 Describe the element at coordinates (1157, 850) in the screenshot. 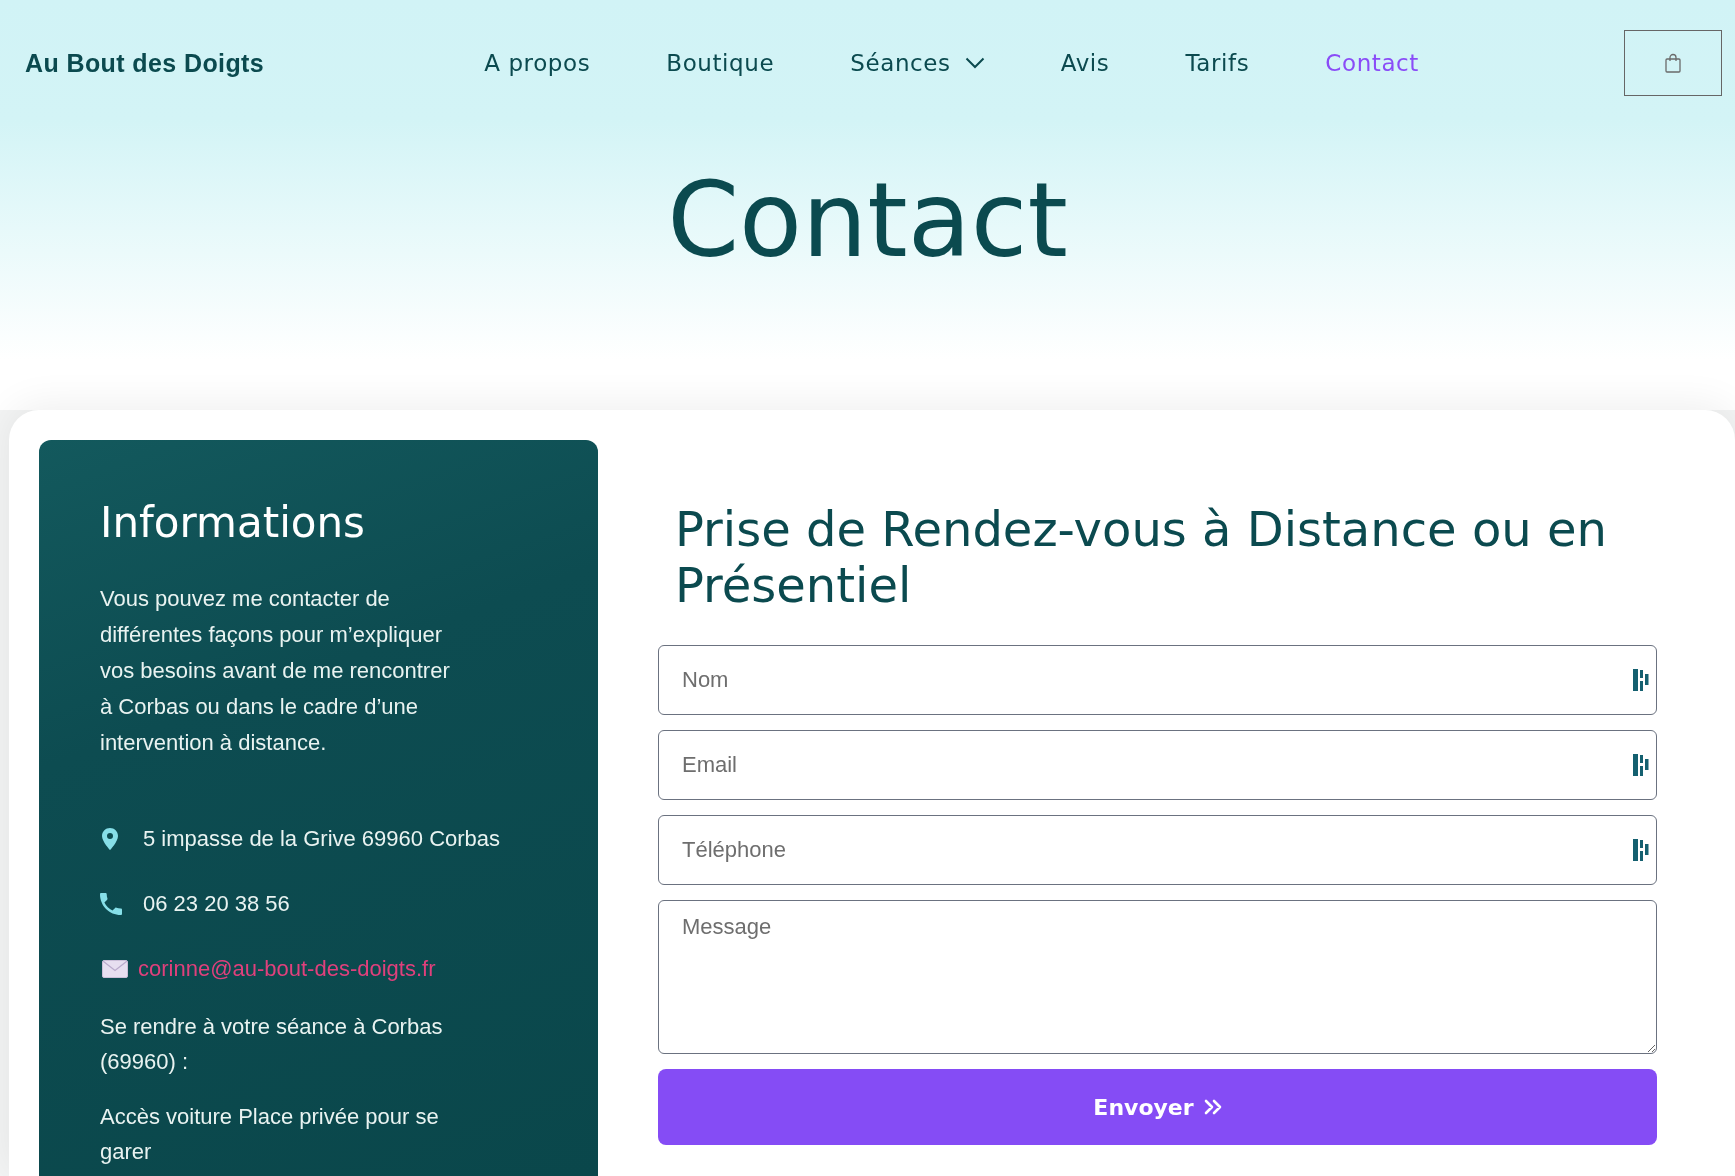

I see `input-field: Téléphone` at that location.